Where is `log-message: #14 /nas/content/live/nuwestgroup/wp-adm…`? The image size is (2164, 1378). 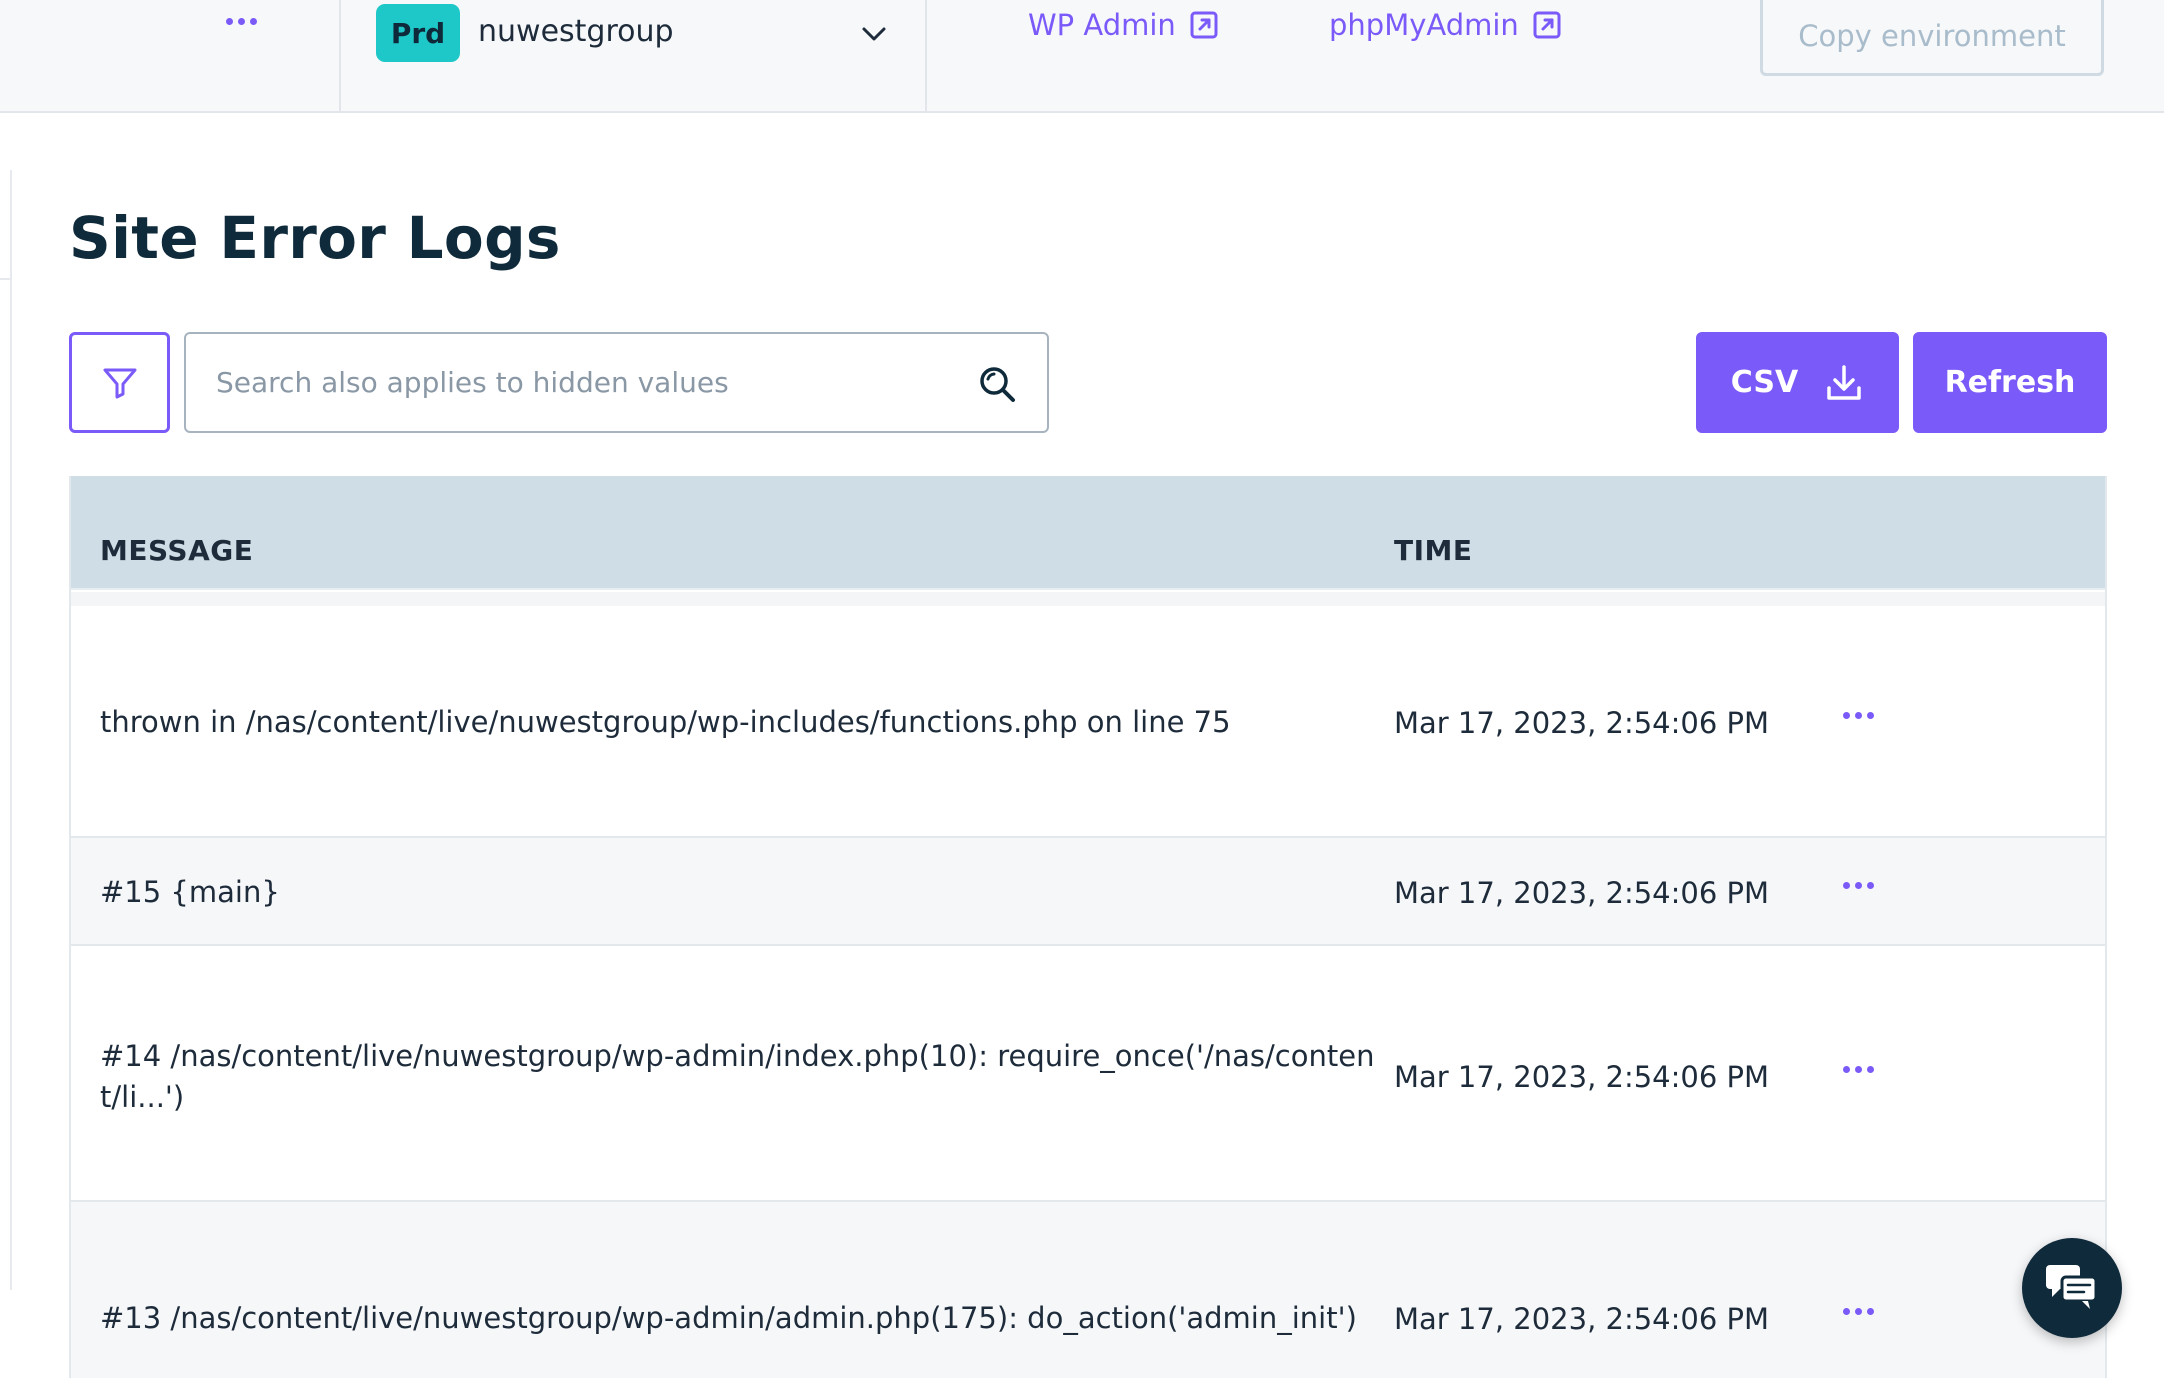
log-message: #14 /nas/content/live/nuwestgroup/wp-adm… is located at coordinates (737, 1076).